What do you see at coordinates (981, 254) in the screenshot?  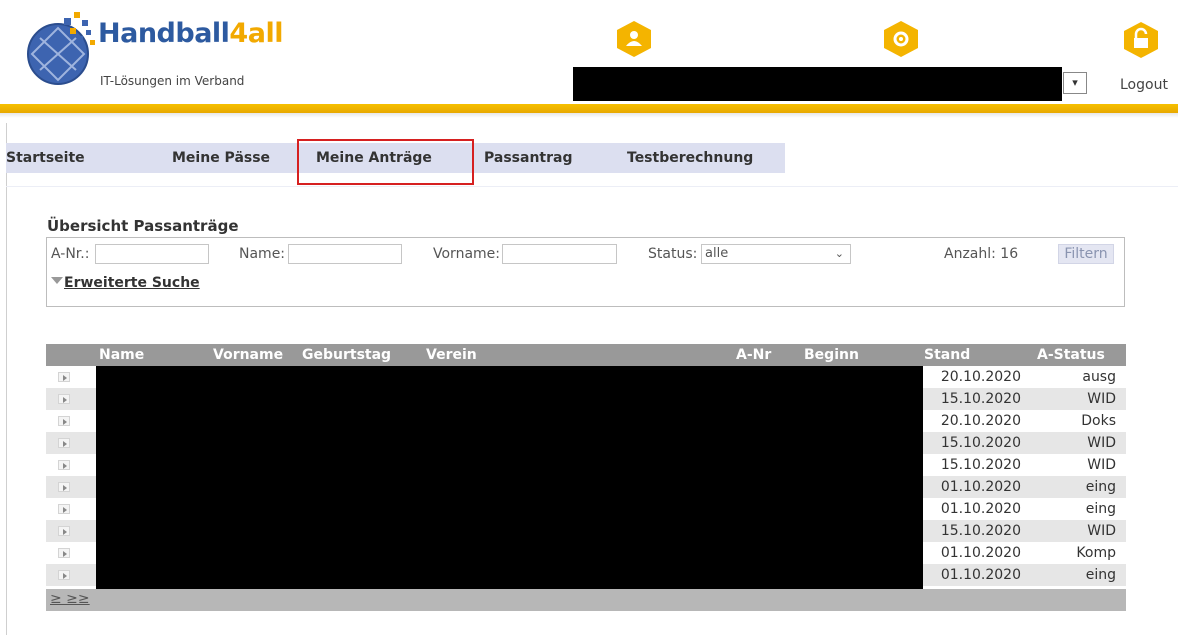 I see `count-label: Anzahl: 16` at bounding box center [981, 254].